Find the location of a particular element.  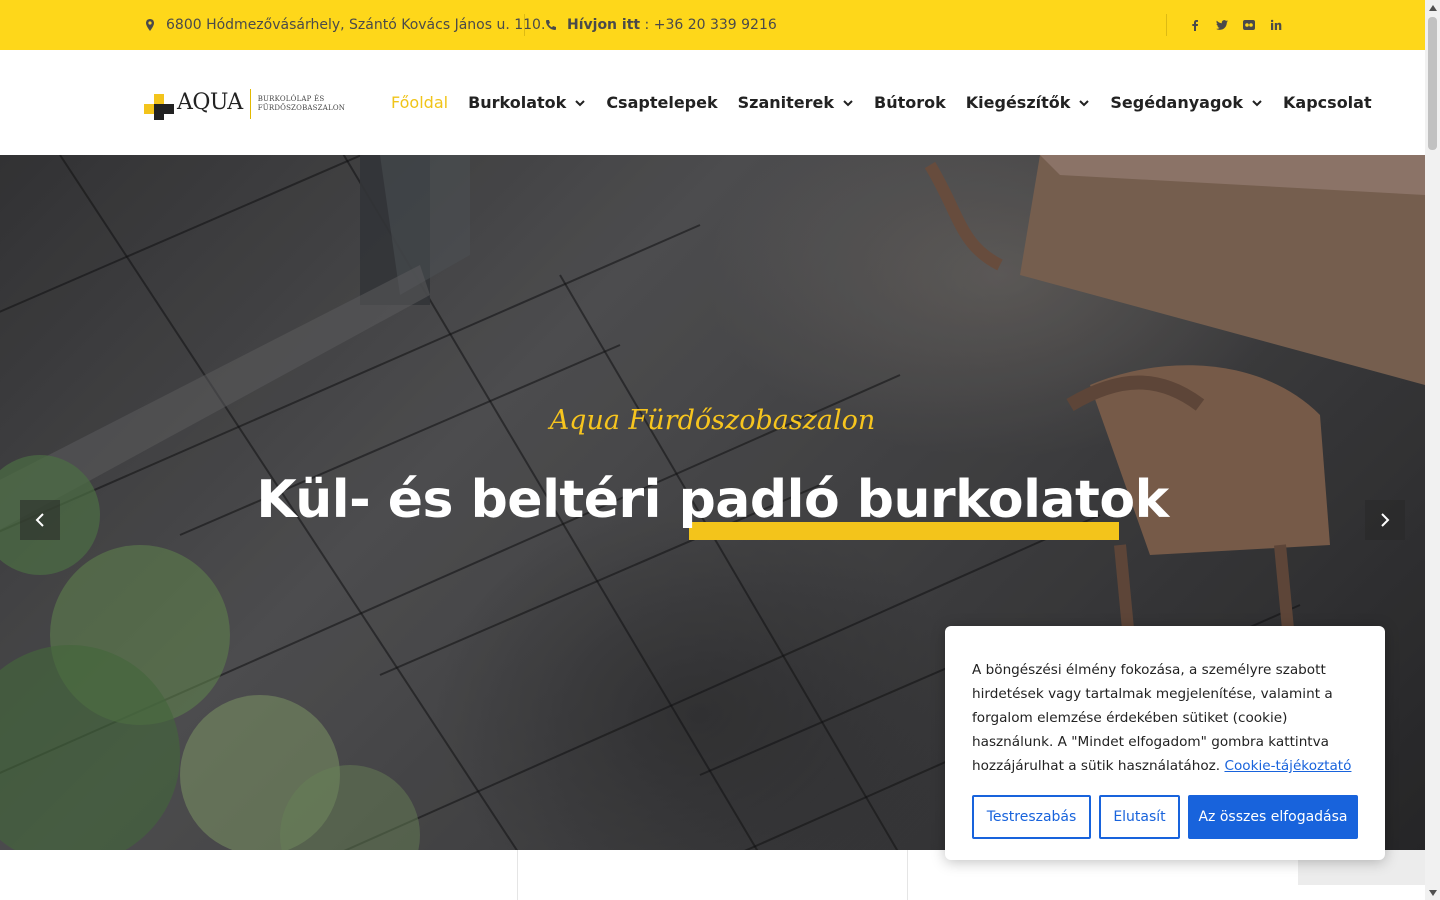

cookie-customize-button: Testreszabás is located at coordinates (1031, 817).